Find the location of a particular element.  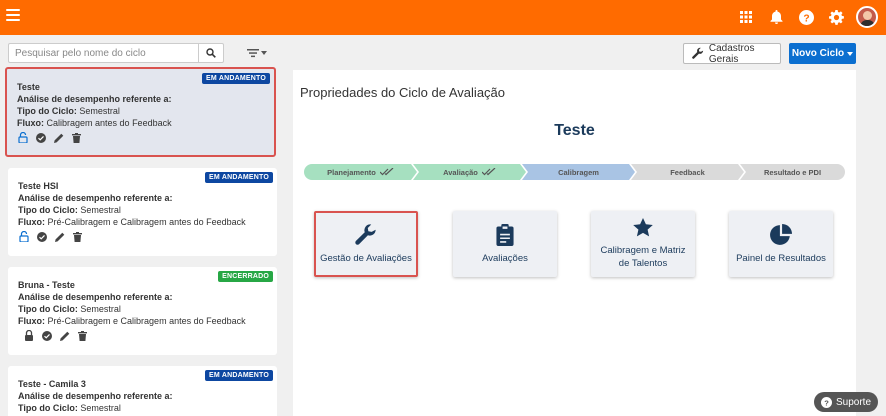

filter-button is located at coordinates (259, 53).